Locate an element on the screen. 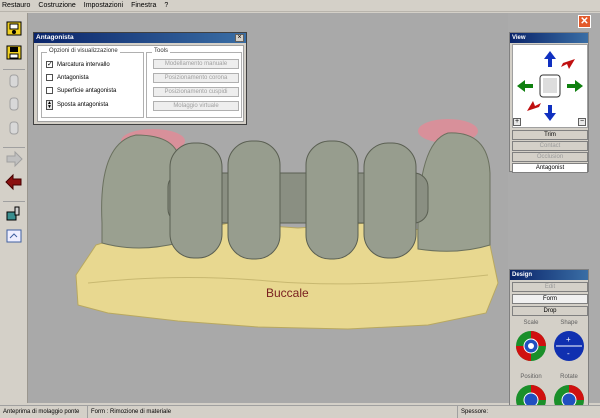 The width and height of the screenshot is (600, 418). menu-help: ? is located at coordinates (166, 5).